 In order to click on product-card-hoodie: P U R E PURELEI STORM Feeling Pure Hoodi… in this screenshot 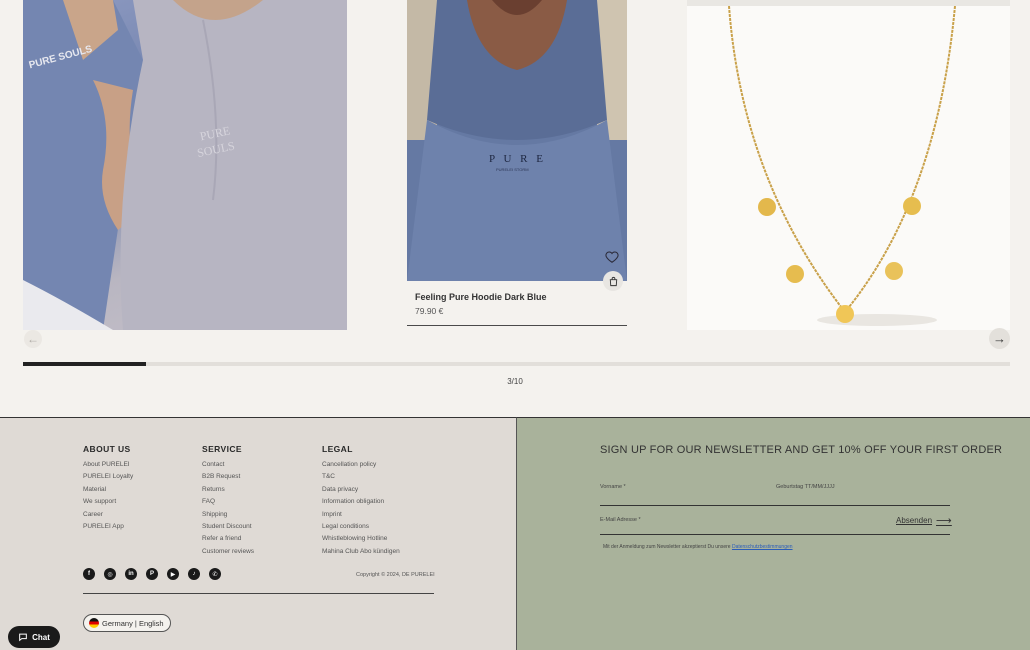, I will do `click(517, 163)`.